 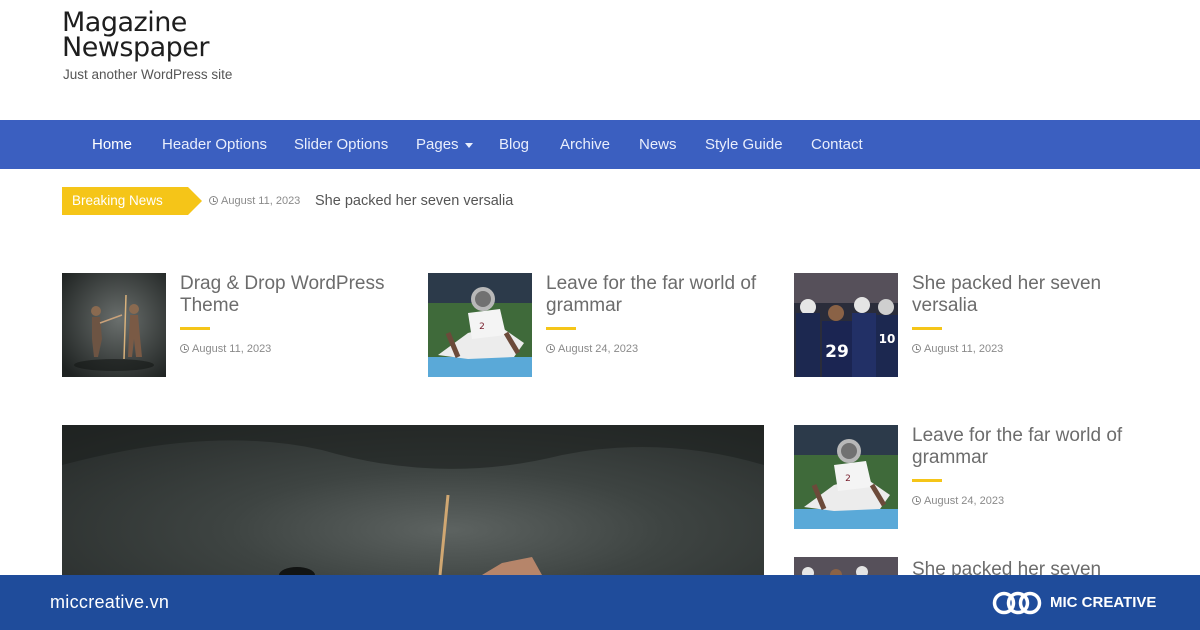 I want to click on nav-item-slider-options: Slider Options, so click(x=341, y=144).